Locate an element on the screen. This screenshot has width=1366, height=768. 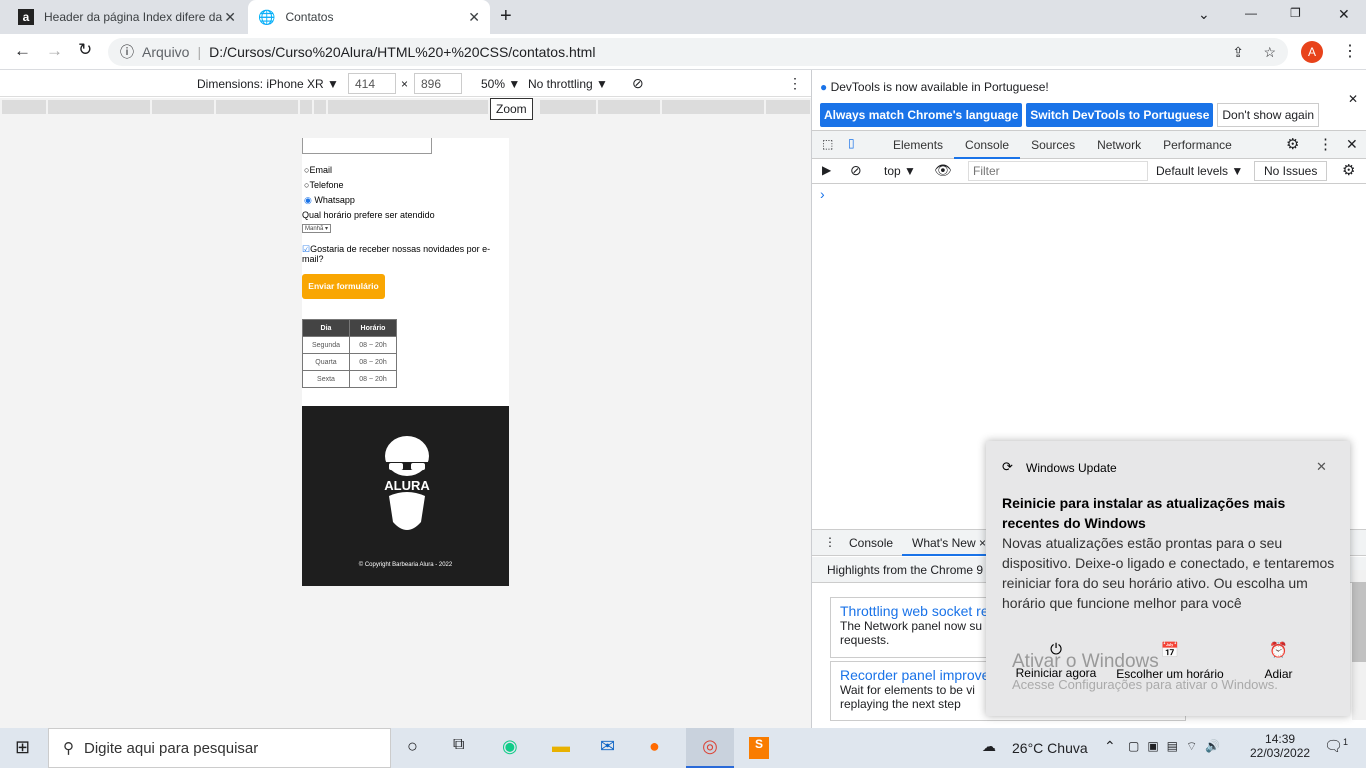
scrollbar is located at coordinates (1359, 645).